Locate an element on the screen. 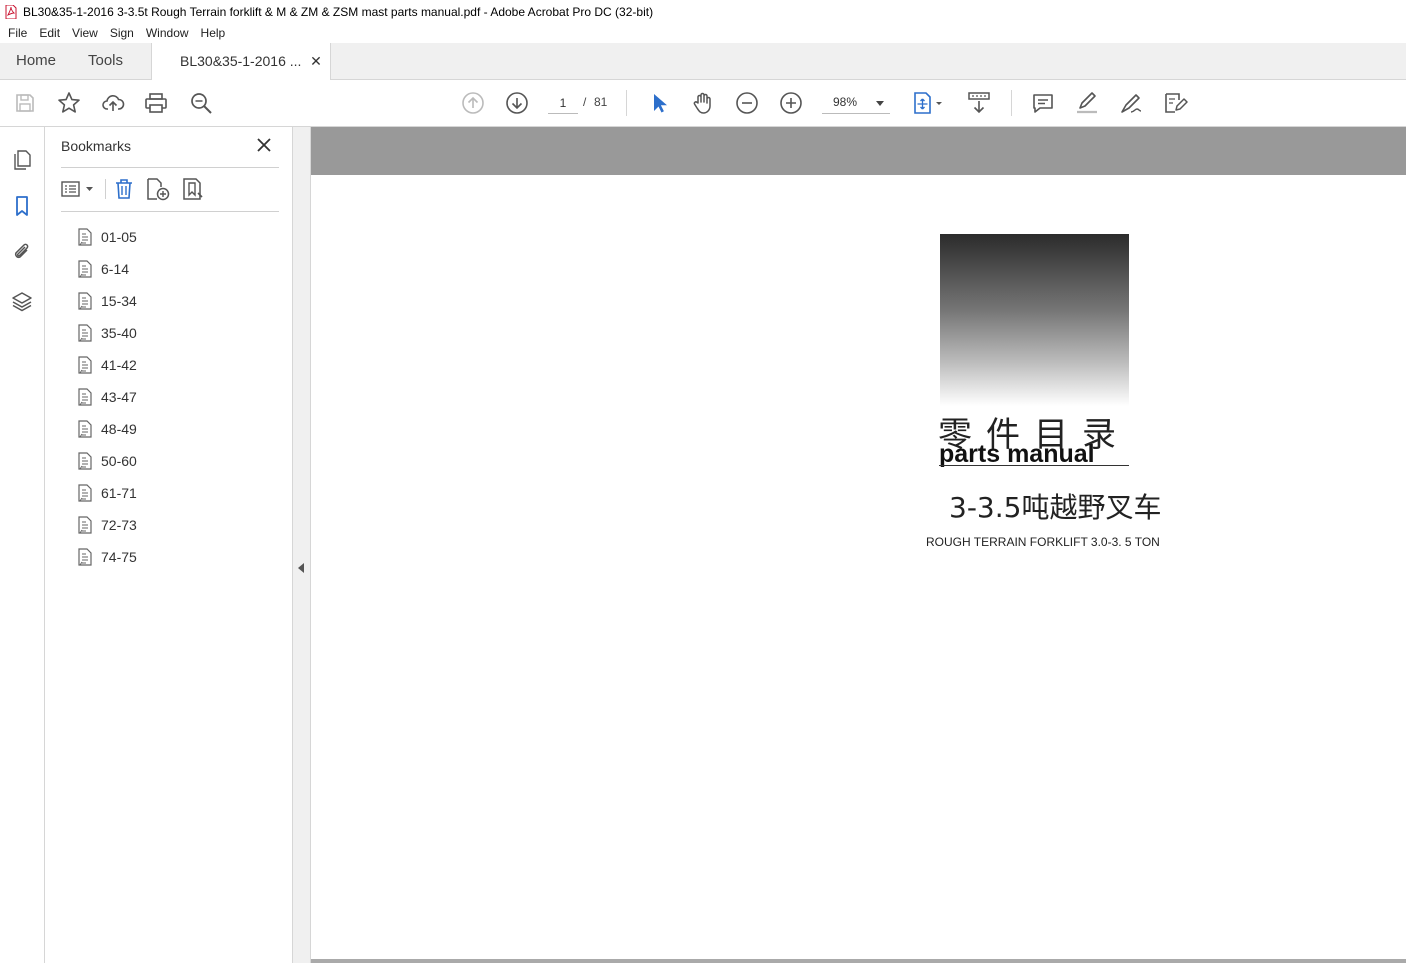 This screenshot has height=963, width=1406. bookmark-label: 35-40 is located at coordinates (119, 333).